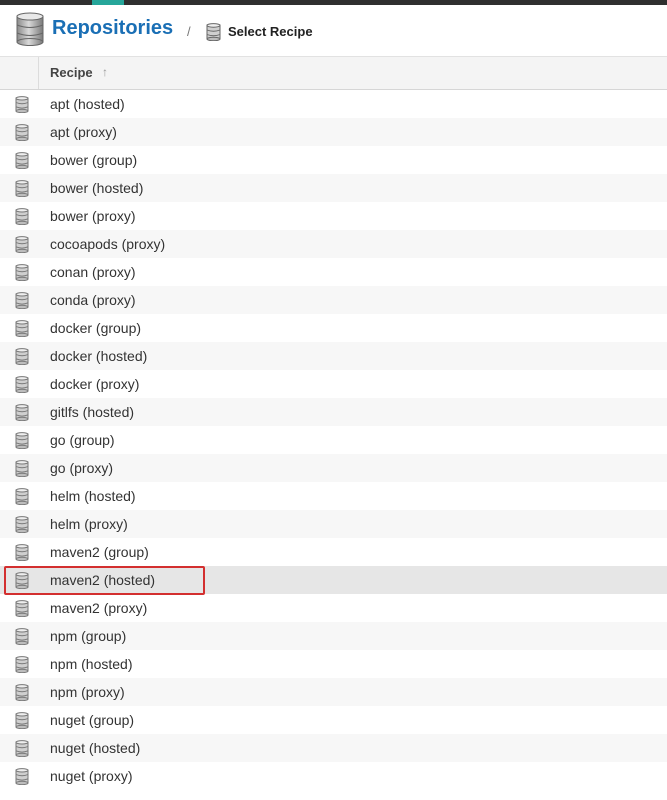 Image resolution: width=667 pixels, height=800 pixels. Describe the element at coordinates (93, 216) in the screenshot. I see `recipe-label: bower (proxy)` at that location.